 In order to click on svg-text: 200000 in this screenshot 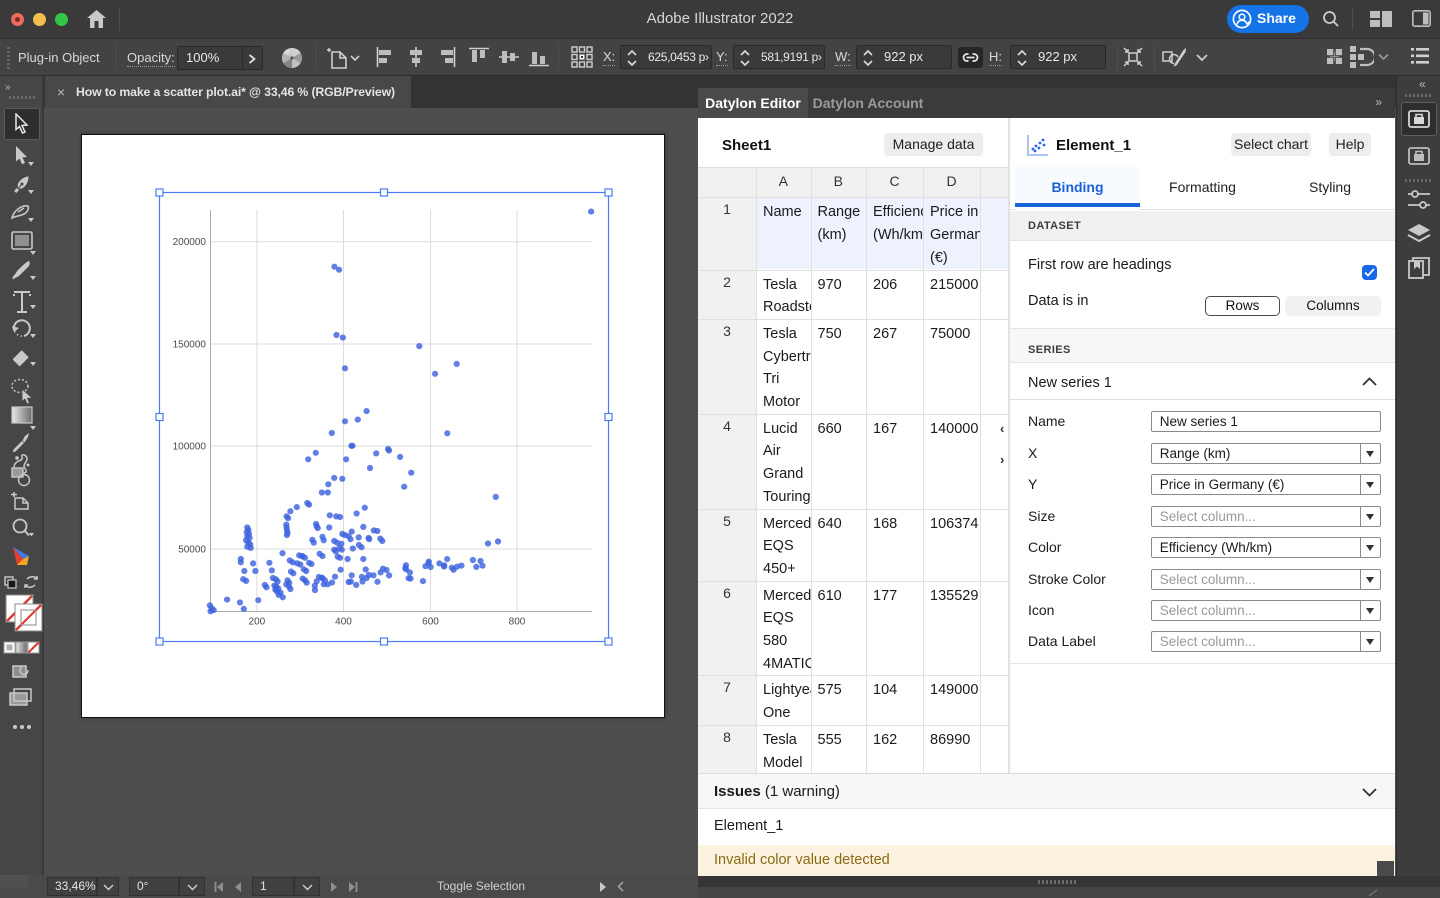, I will do `click(190, 242)`.